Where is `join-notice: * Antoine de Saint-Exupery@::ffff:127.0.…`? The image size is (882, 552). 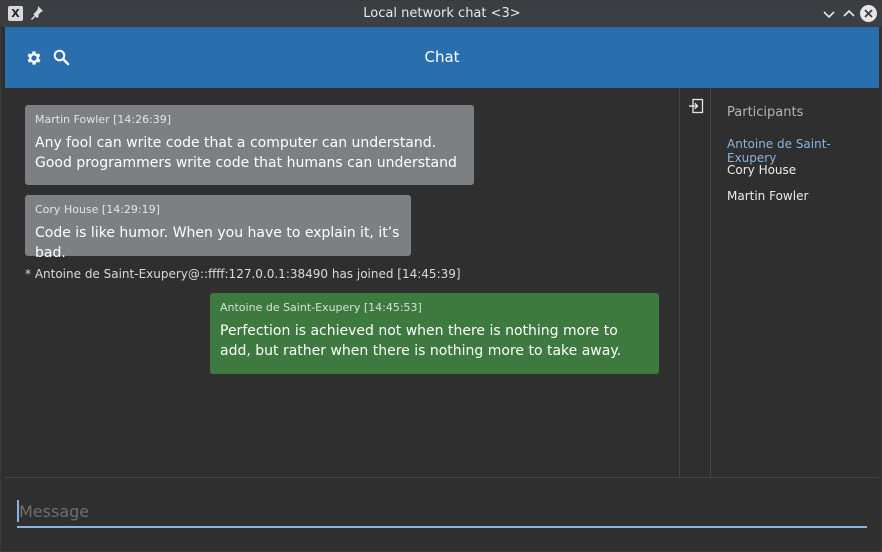
join-notice: * Antoine de Saint-Exupery@::ffff:127.0.… is located at coordinates (243, 274).